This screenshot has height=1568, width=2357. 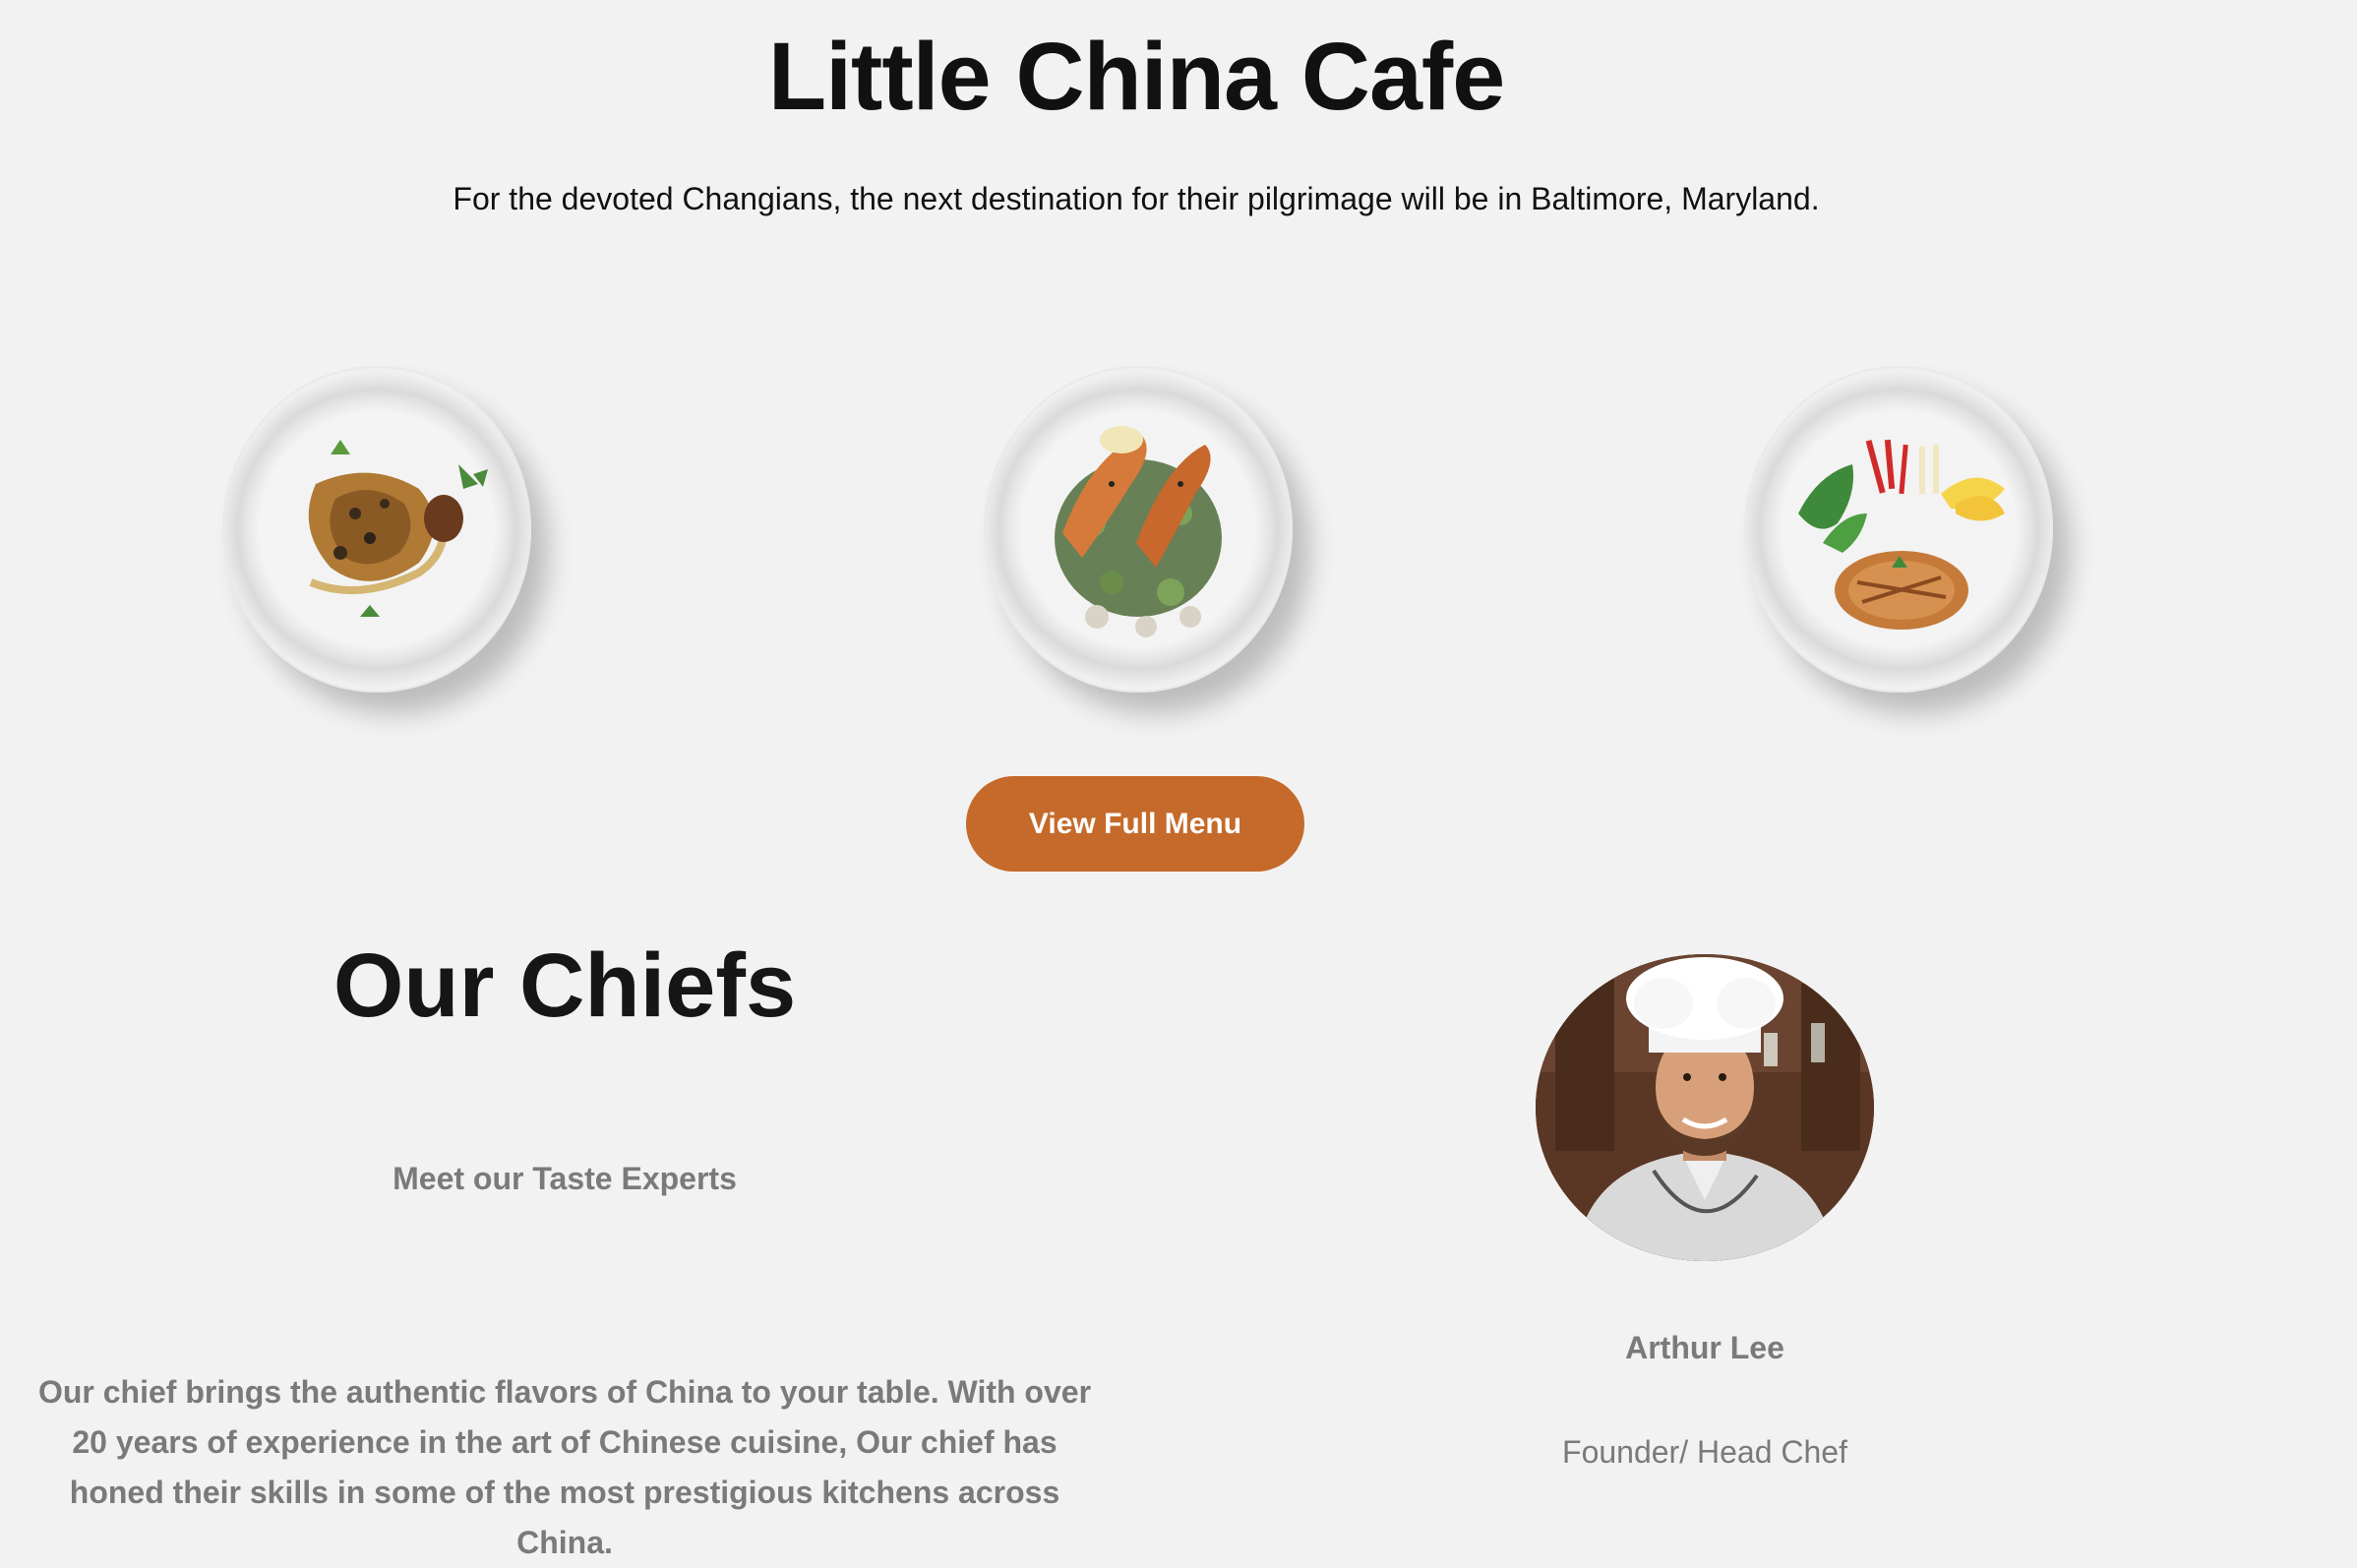 I want to click on chef-role: Founder/ Head Chef, so click(x=1704, y=1452).